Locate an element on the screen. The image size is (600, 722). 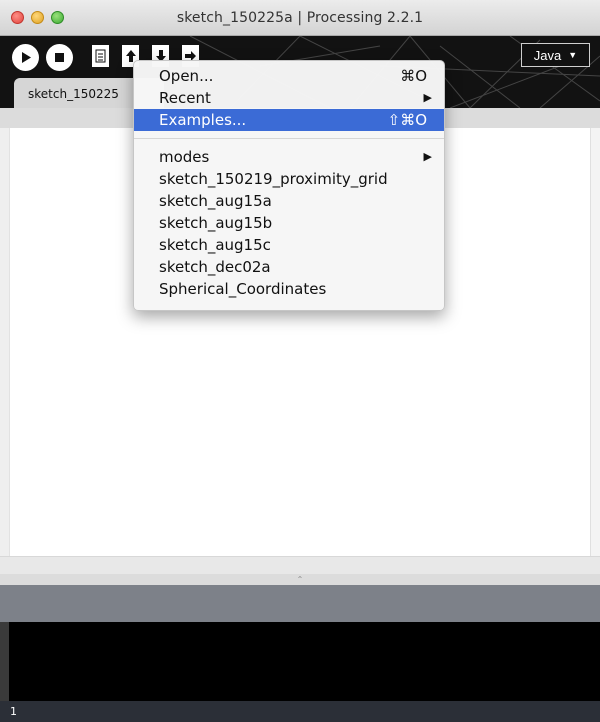
menu-item-label: sketch_150219_proximity_grid is located at coordinates (273, 179).